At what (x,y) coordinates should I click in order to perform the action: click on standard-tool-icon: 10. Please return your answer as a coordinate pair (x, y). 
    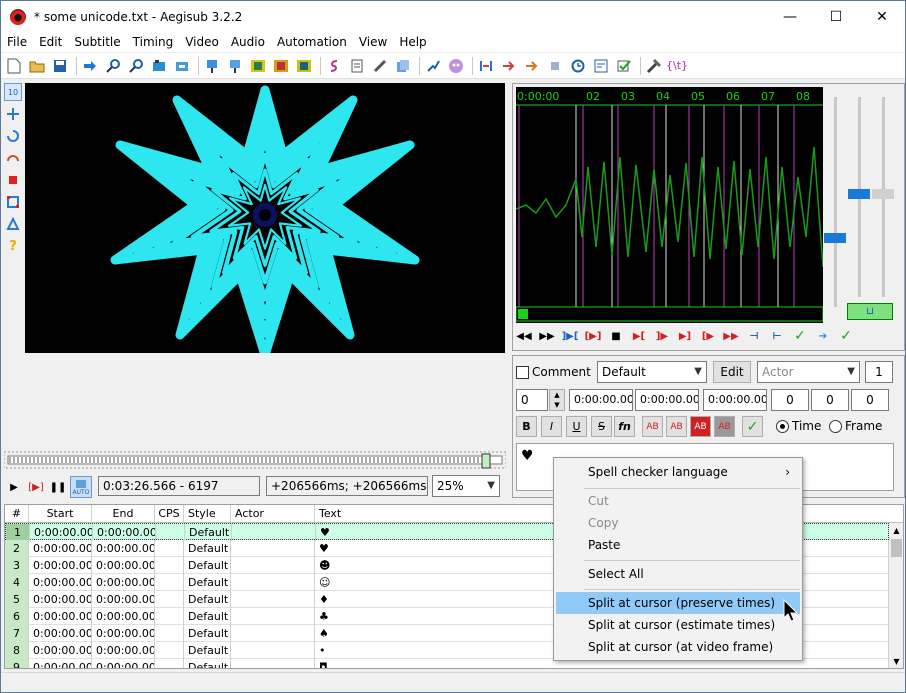
    Looking at the image, I should click on (13, 92).